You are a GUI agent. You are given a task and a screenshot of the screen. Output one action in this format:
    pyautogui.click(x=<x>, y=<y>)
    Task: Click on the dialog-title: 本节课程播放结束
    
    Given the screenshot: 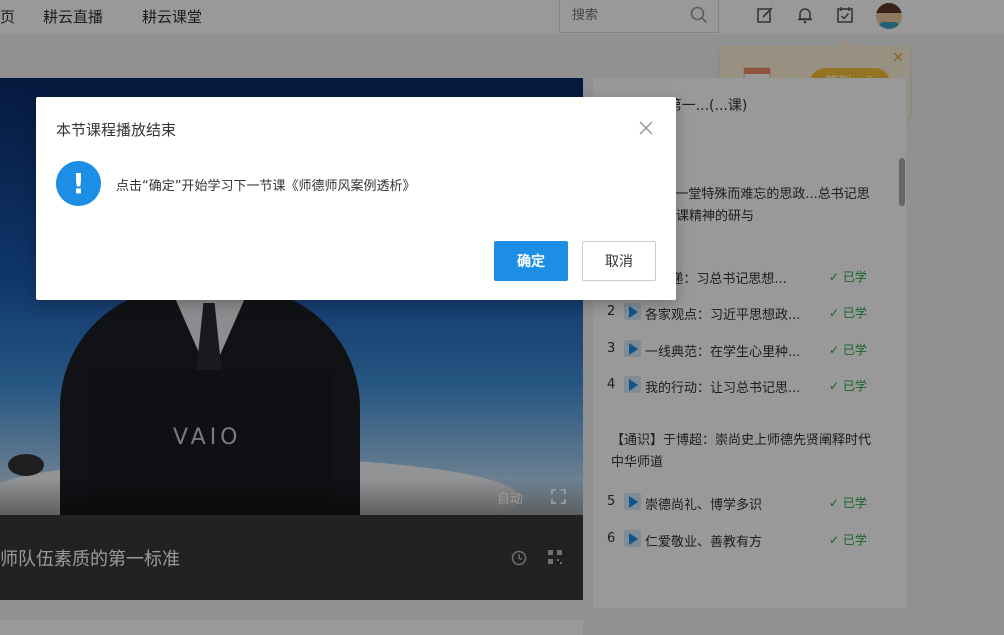 What is the action you would take?
    pyautogui.click(x=116, y=130)
    